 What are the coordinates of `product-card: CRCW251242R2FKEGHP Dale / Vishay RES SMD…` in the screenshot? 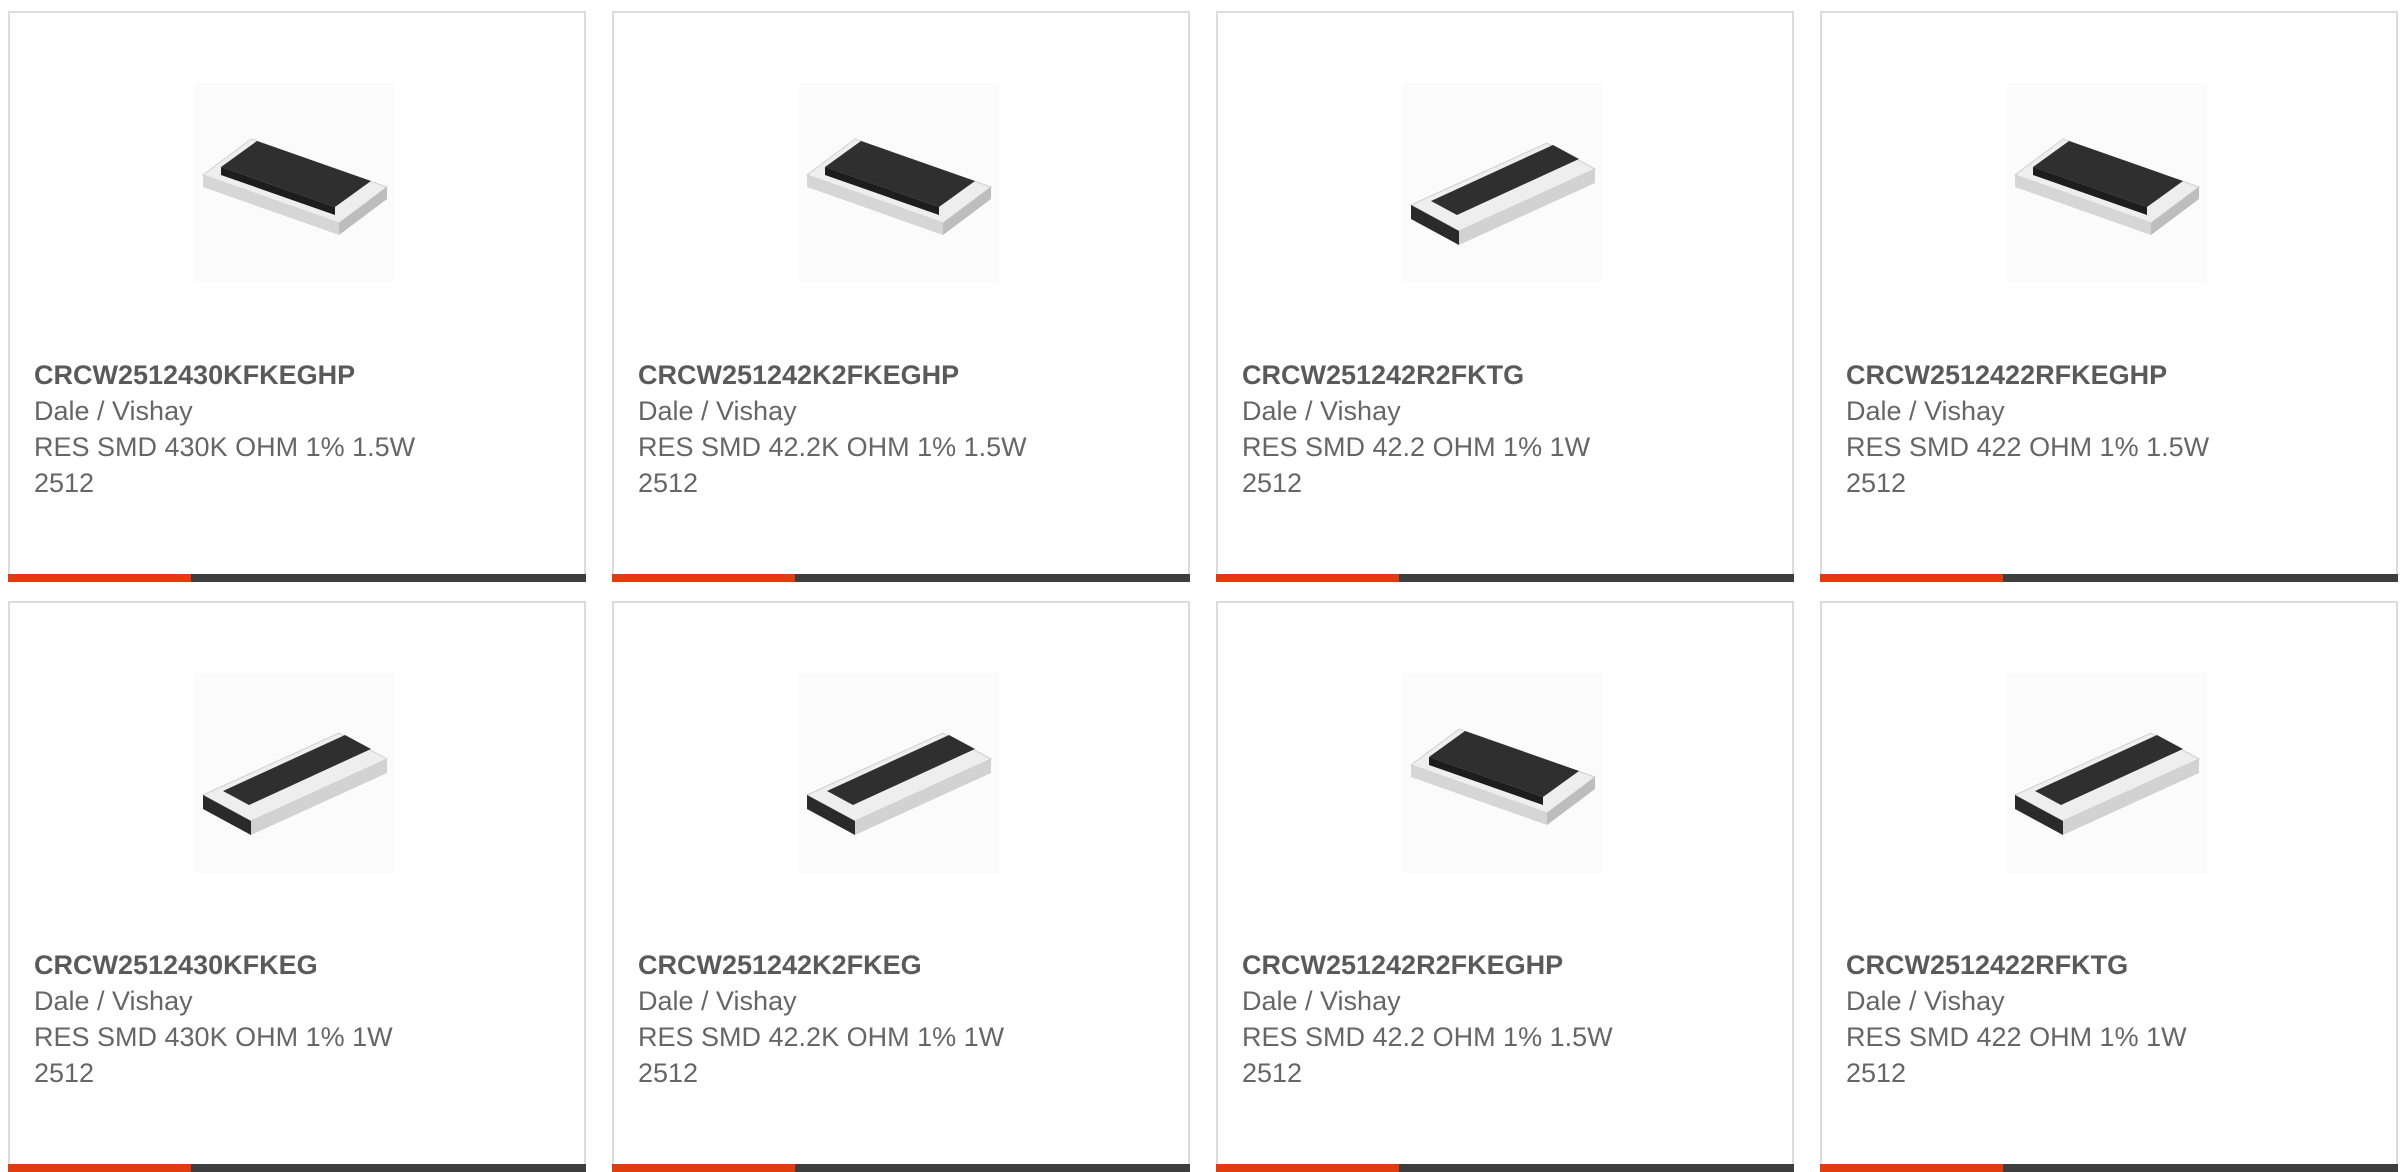 It's located at (1505, 886).